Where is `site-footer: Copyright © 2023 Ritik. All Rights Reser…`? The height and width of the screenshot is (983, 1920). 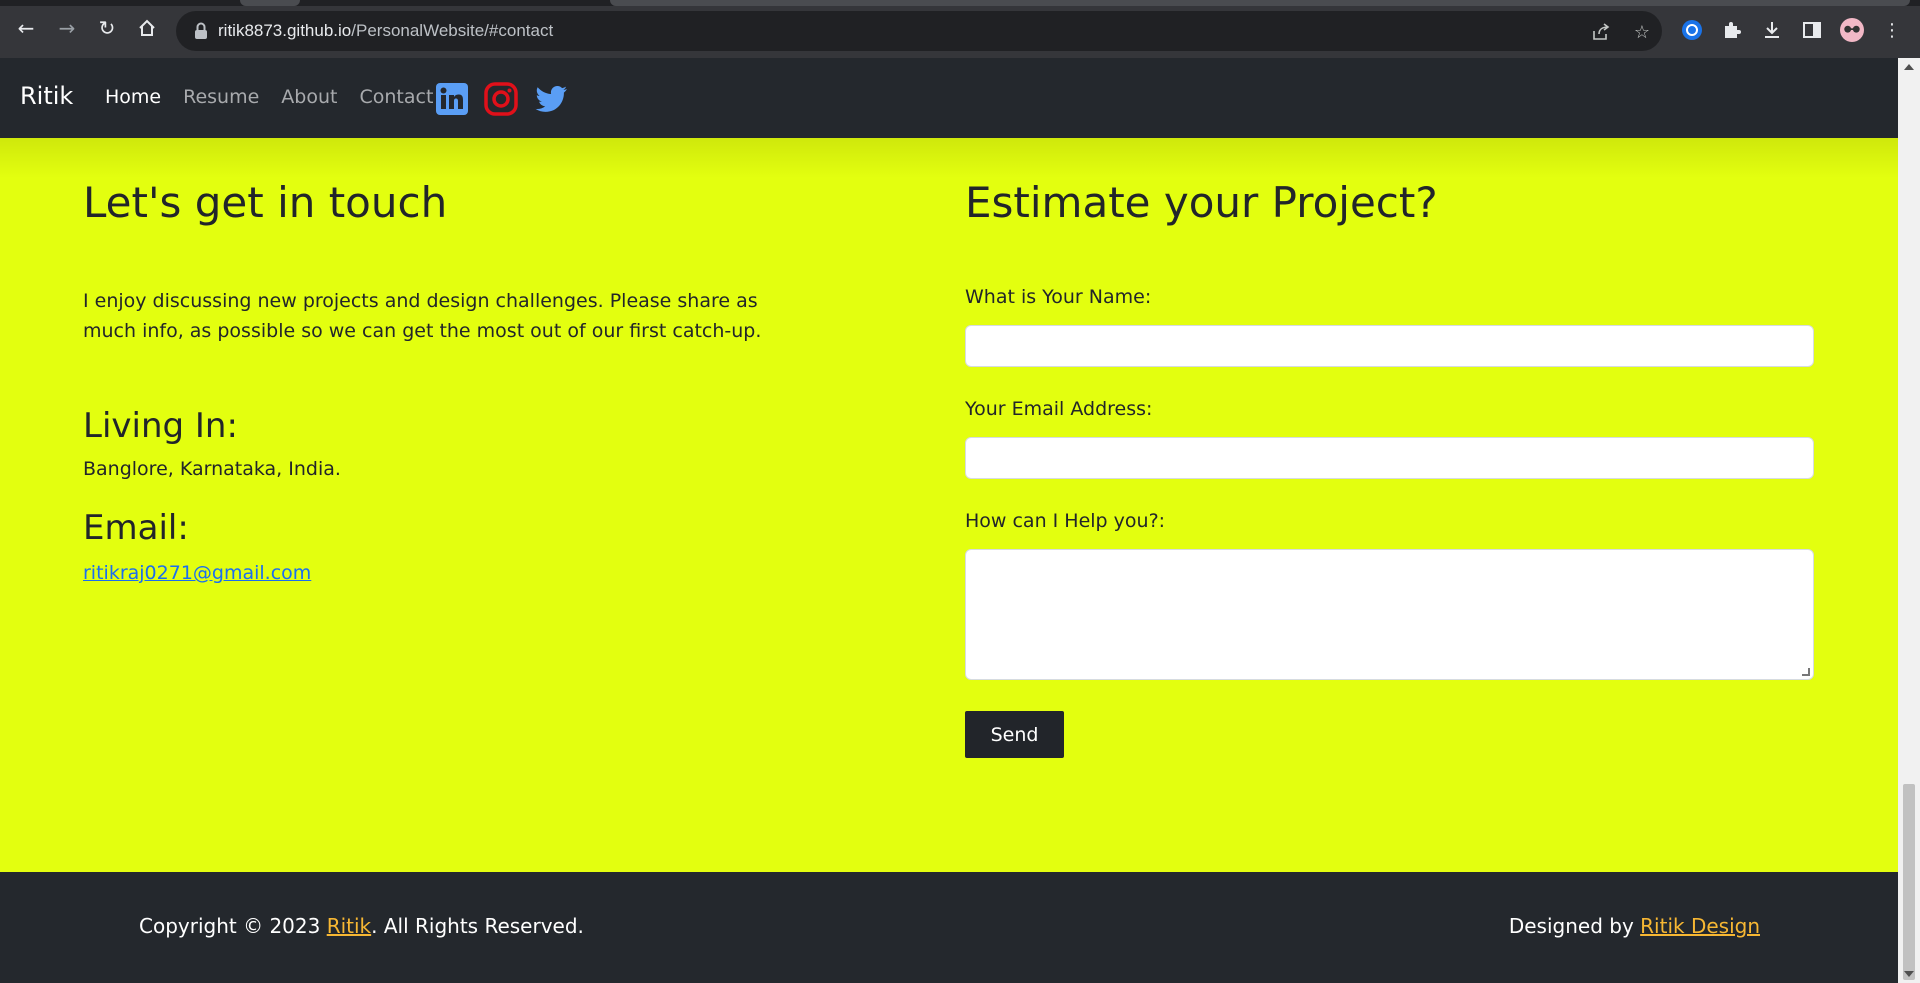 site-footer: Copyright © 2023 Ritik. All Rights Reser… is located at coordinates (949, 927).